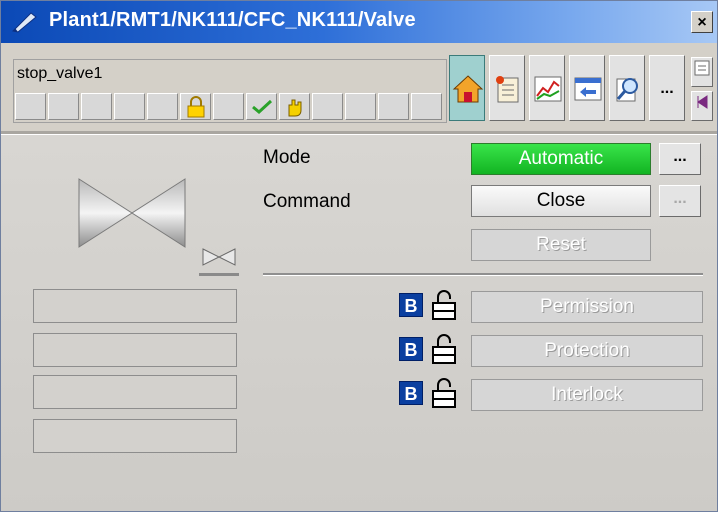 The height and width of the screenshot is (512, 718). Describe the element at coordinates (561, 201) in the screenshot. I see `command-value: Close` at that location.